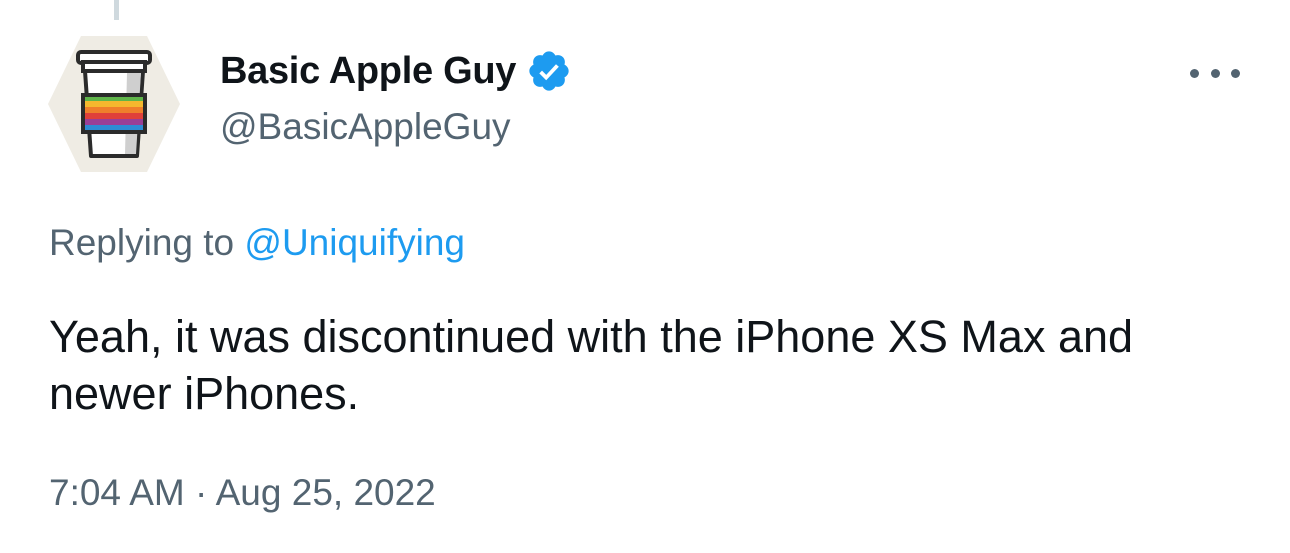 Image resolution: width=1290 pixels, height=553 pixels. Describe the element at coordinates (117, 492) in the screenshot. I see `tweet-time: 7:04 AM` at that location.